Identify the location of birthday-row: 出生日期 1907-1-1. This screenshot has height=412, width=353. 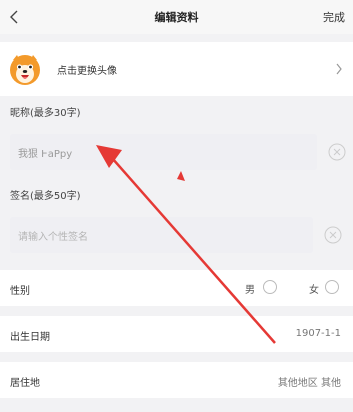
(176, 334).